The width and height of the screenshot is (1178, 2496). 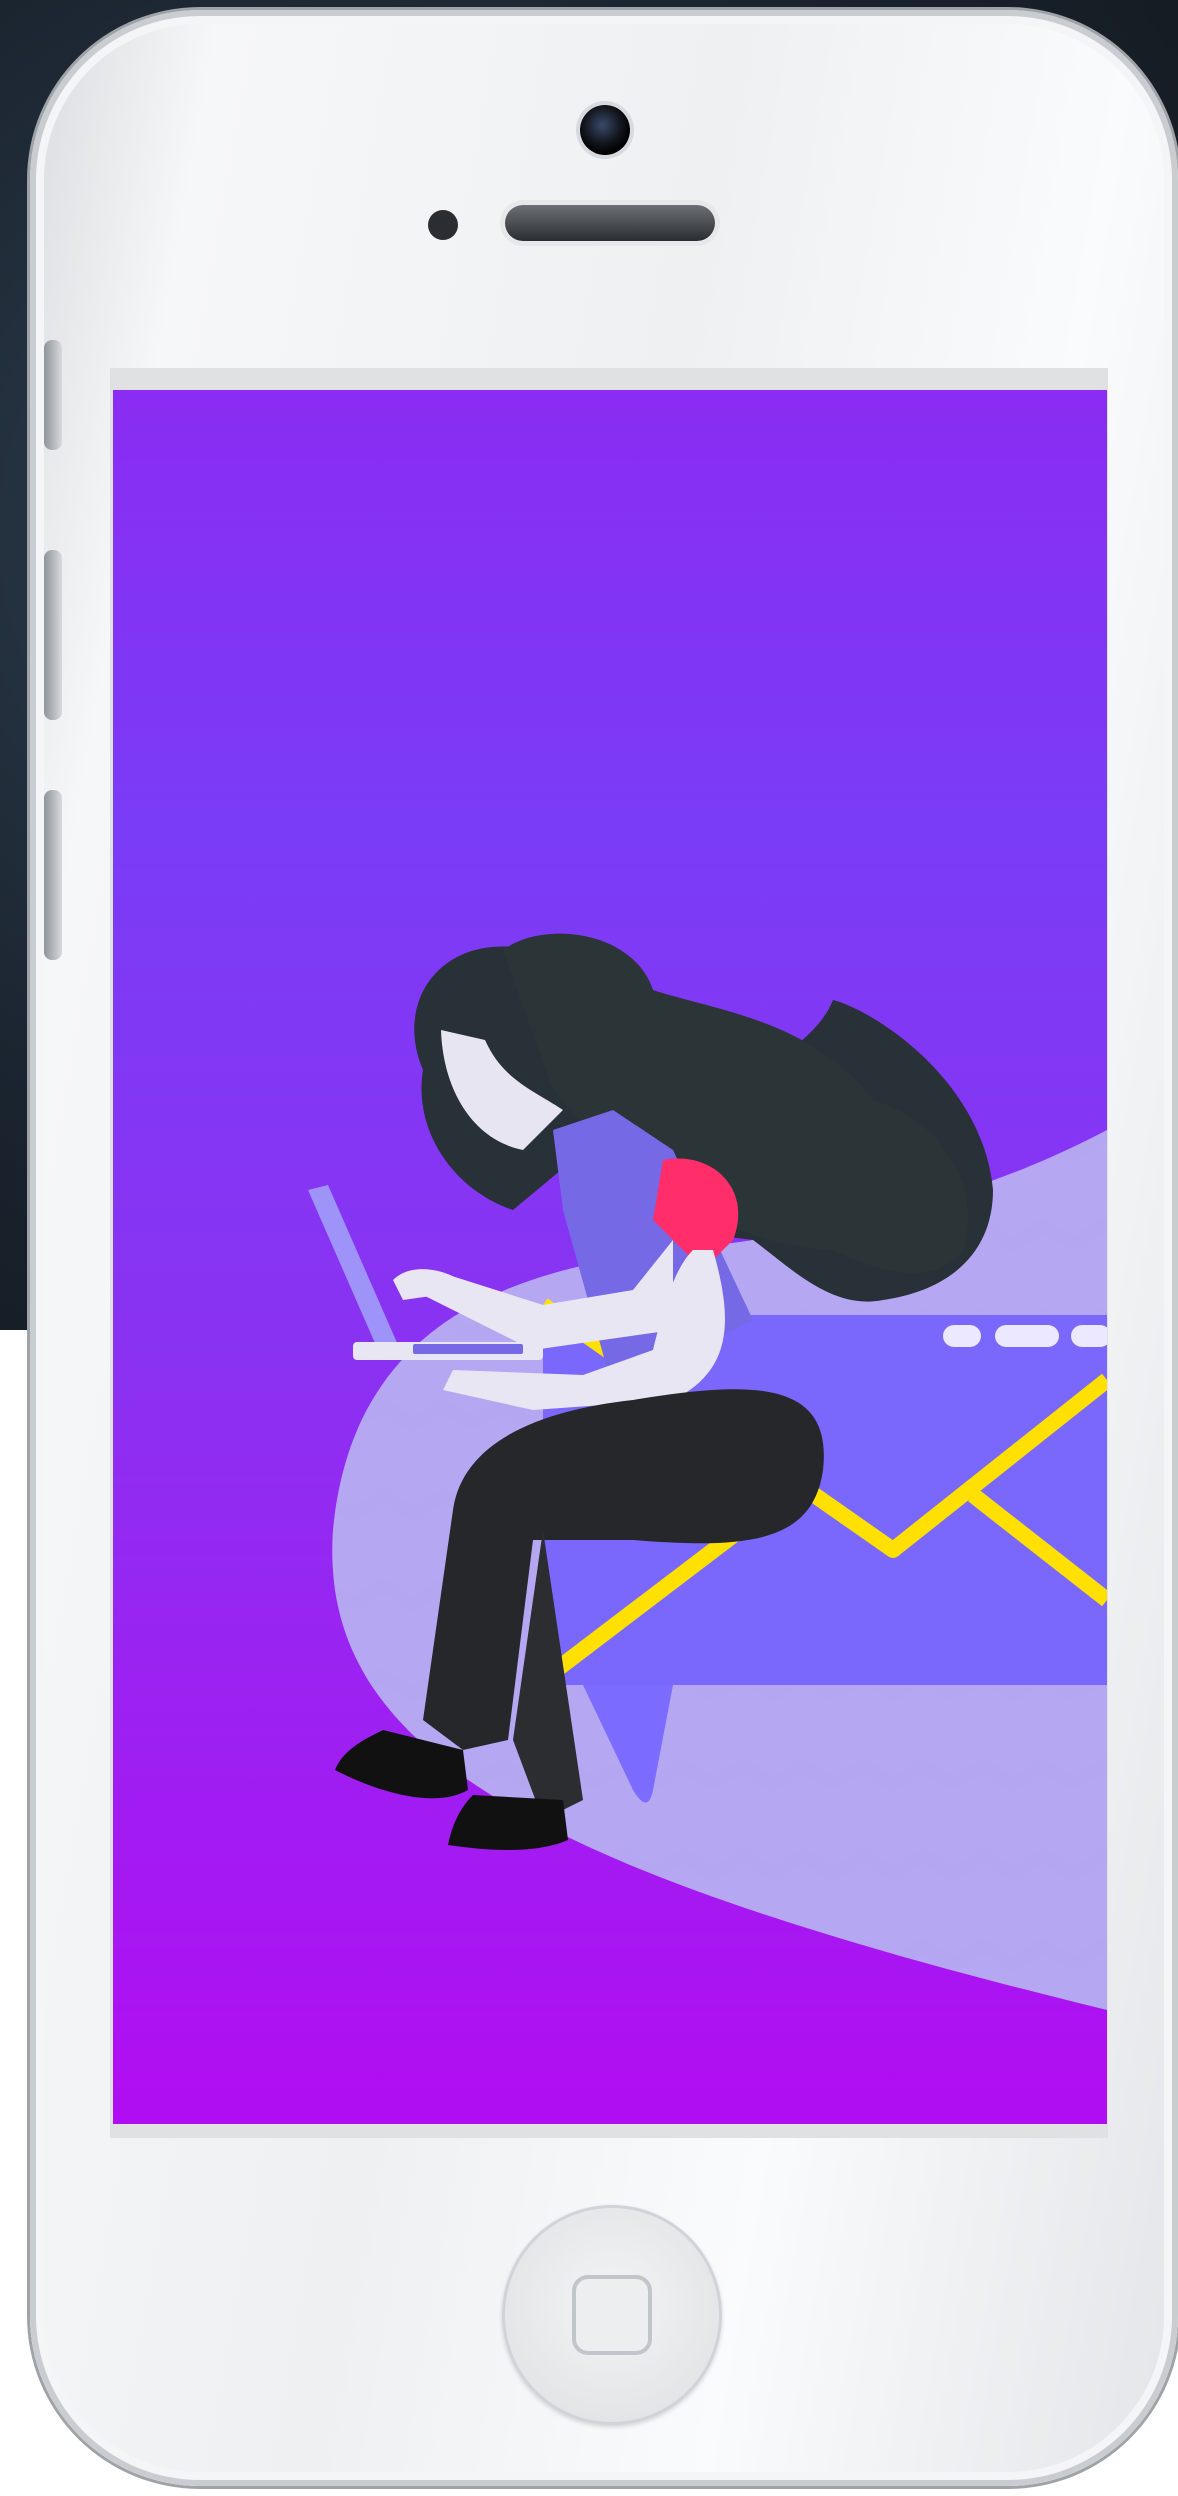 I want to click on front-camera-icon, so click(x=605, y=130).